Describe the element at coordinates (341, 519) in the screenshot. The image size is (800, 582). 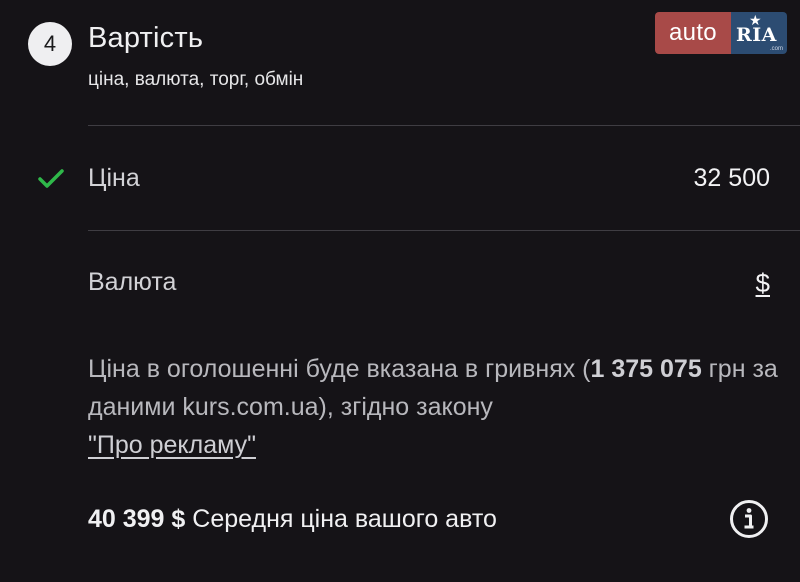
I see `average-price-label: Середня ціна вашого авто` at that location.